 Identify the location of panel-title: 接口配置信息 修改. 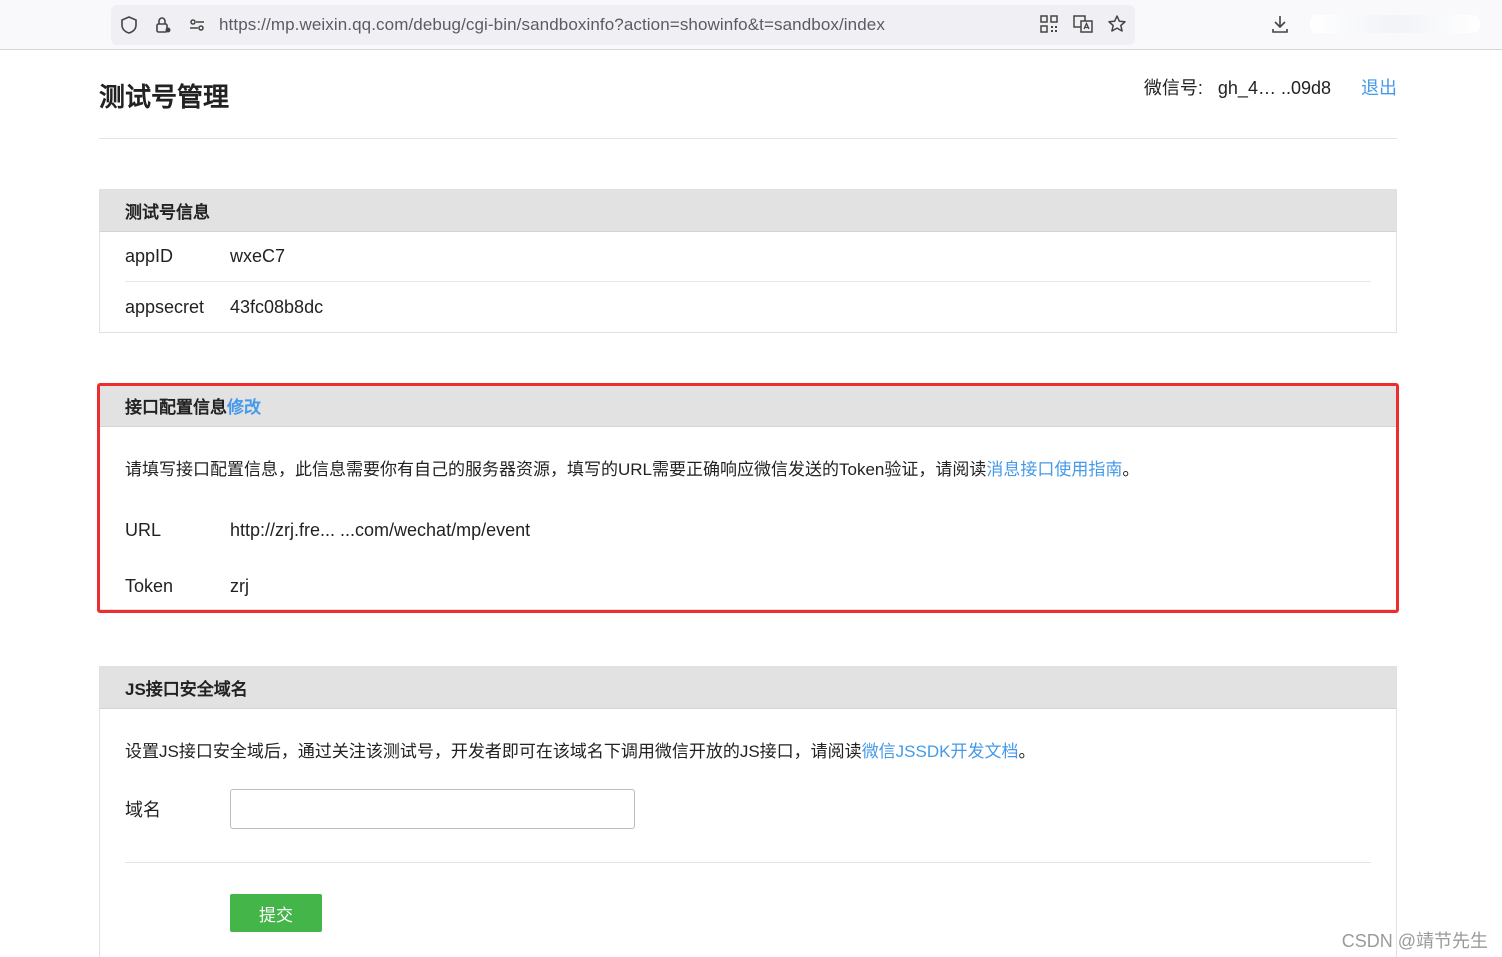
(748, 406).